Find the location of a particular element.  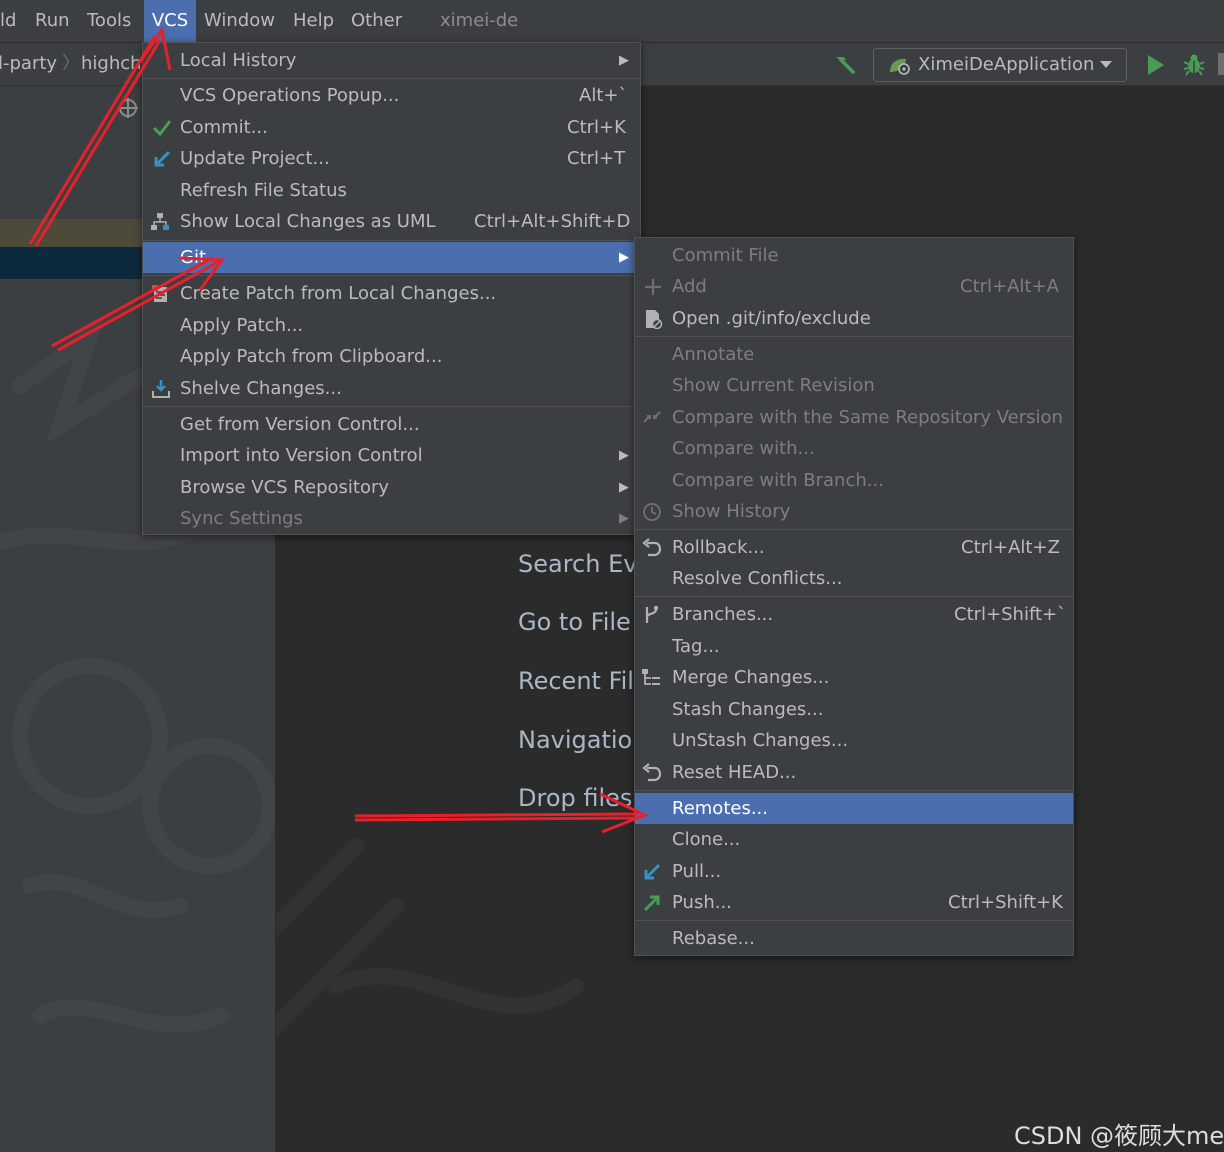

spring-app-icon is located at coordinates (900, 66).